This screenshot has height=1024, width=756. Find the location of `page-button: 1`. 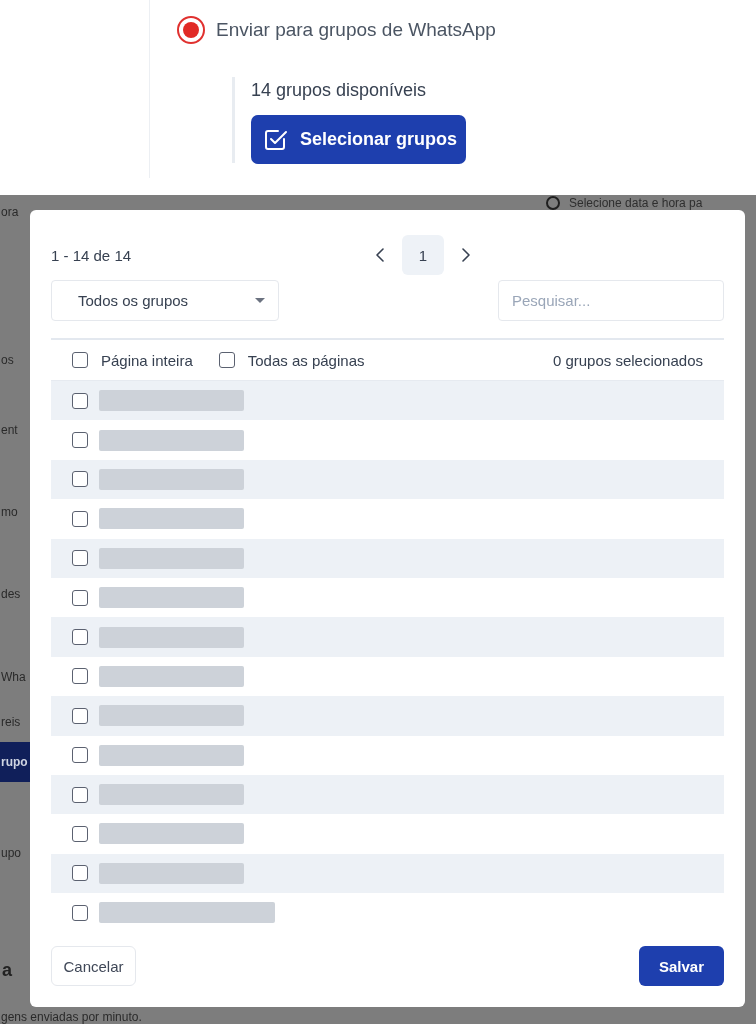

page-button: 1 is located at coordinates (423, 255).